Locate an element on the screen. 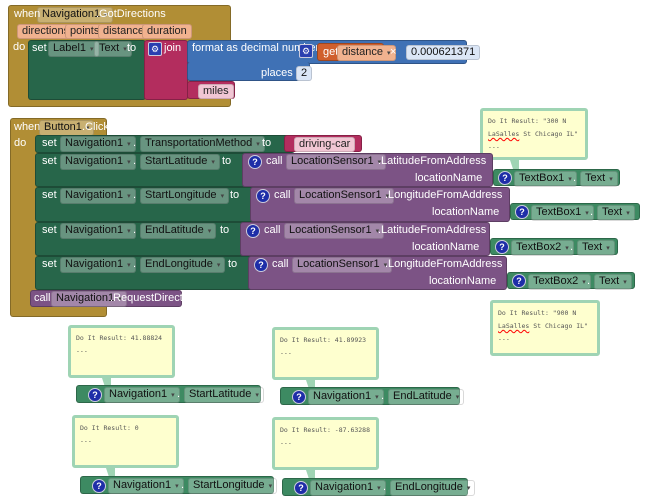 This screenshot has height=500, width=650. do-it-result-bubble: Do It Result: 41.88824 --- is located at coordinates (121, 356).